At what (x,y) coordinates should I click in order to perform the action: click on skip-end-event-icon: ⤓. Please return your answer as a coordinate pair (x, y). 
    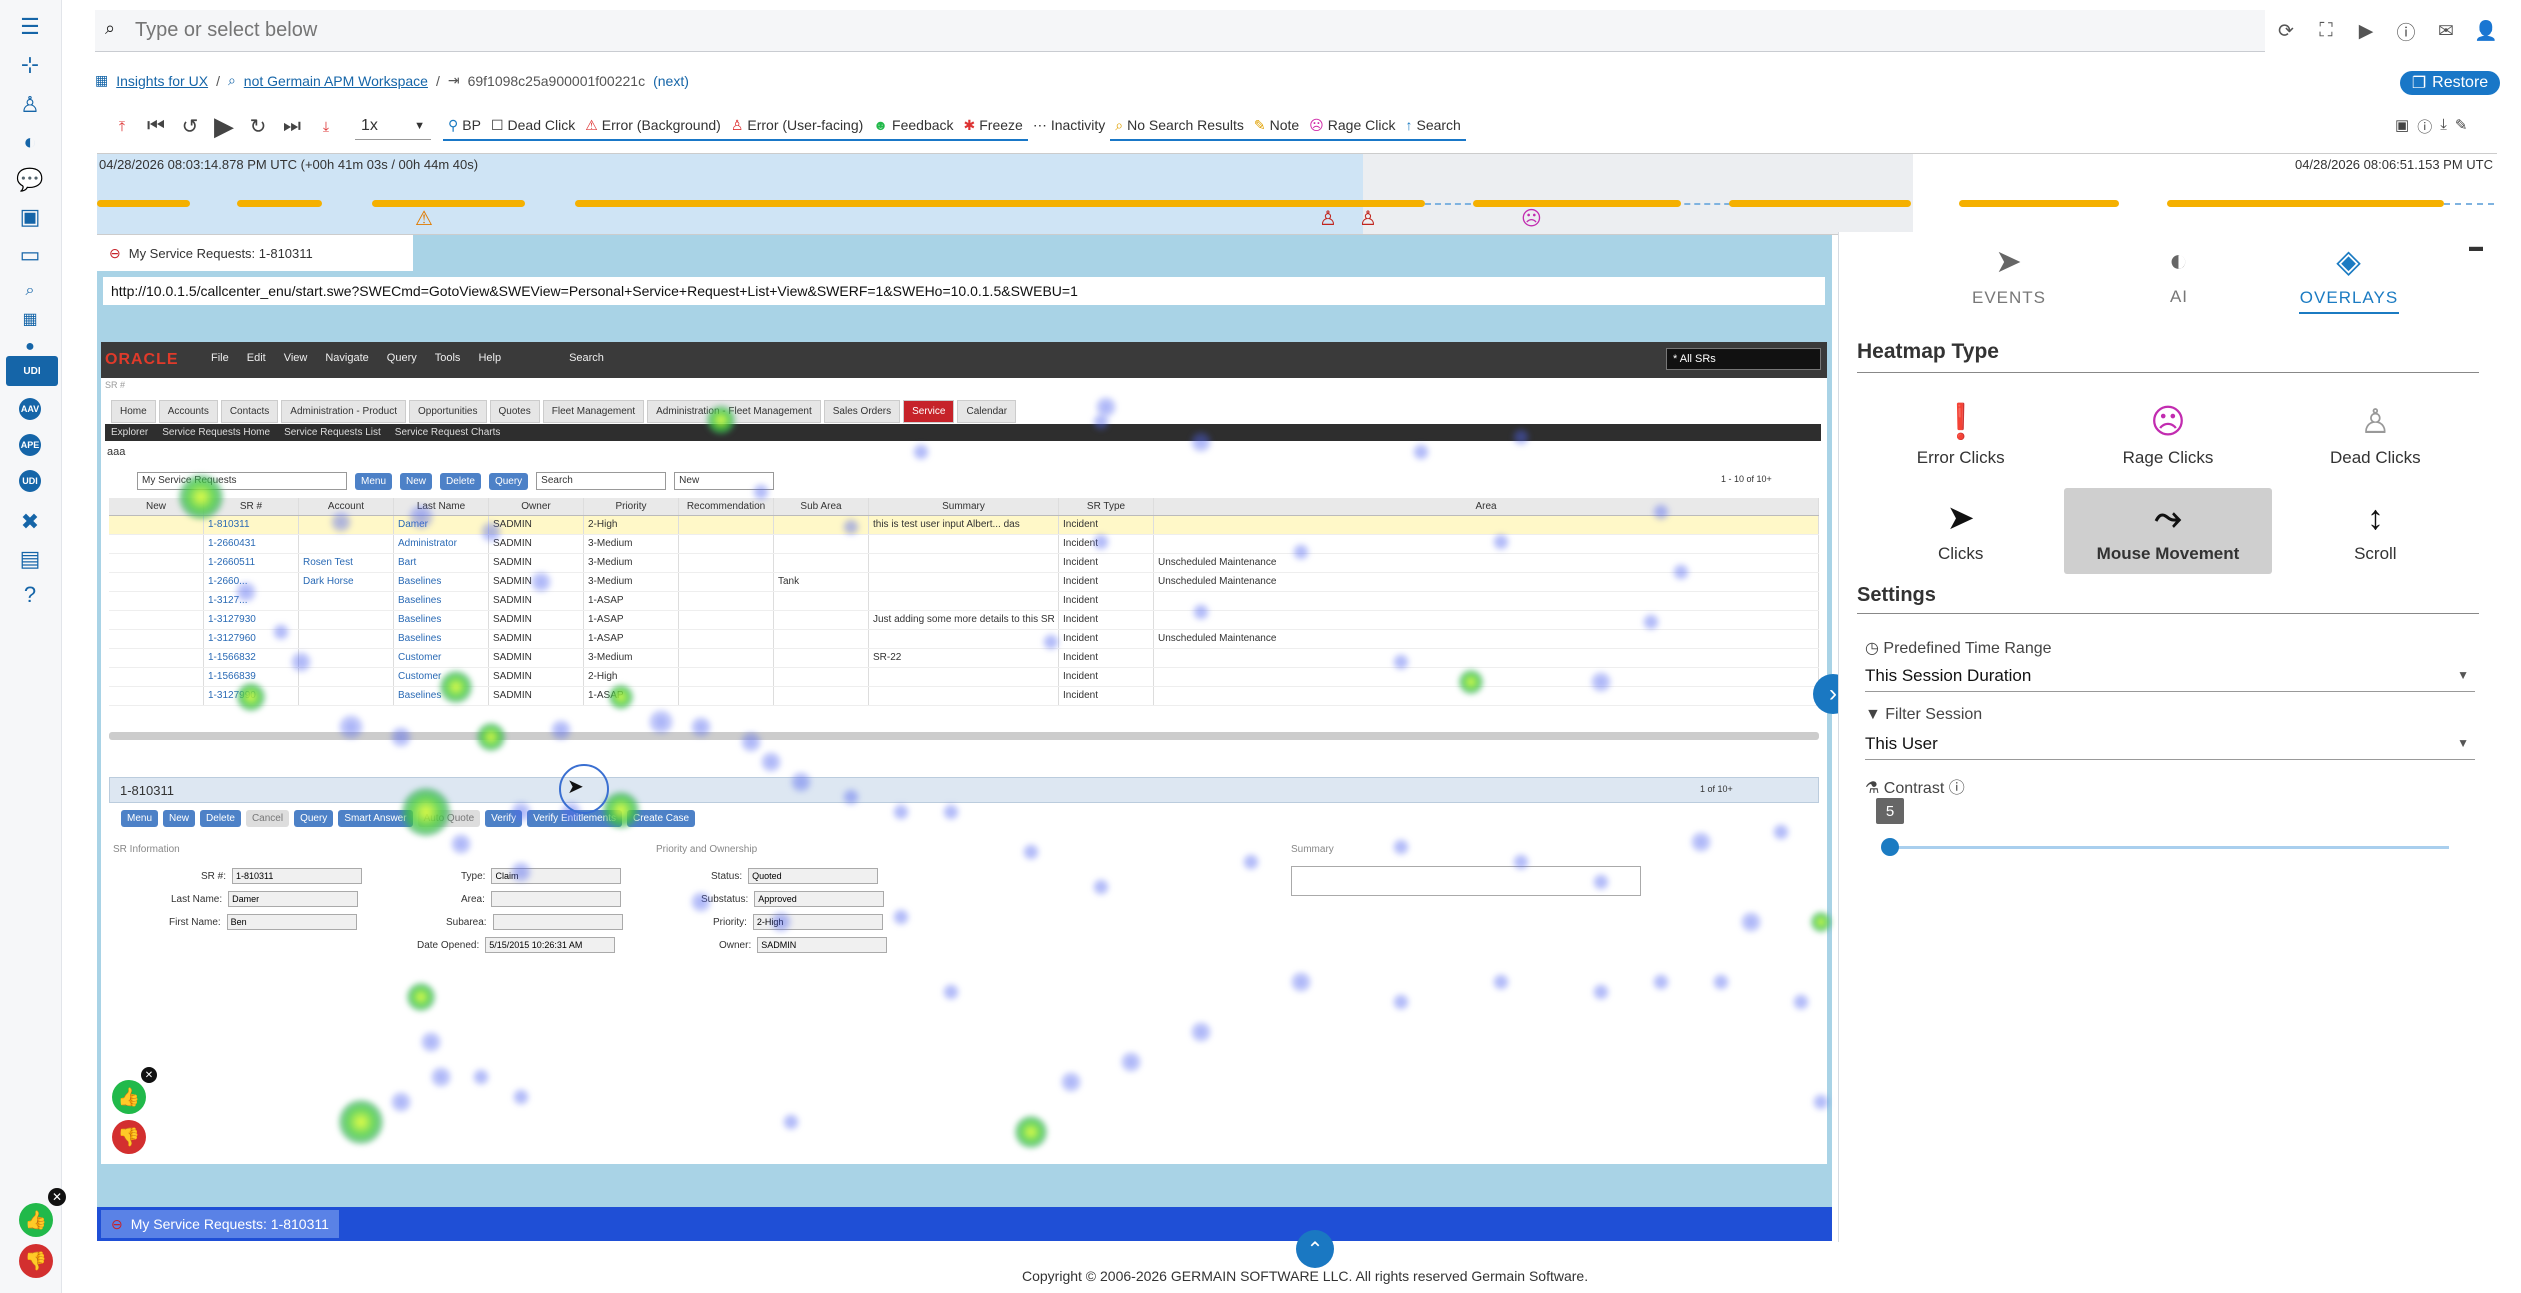
    Looking at the image, I should click on (326, 126).